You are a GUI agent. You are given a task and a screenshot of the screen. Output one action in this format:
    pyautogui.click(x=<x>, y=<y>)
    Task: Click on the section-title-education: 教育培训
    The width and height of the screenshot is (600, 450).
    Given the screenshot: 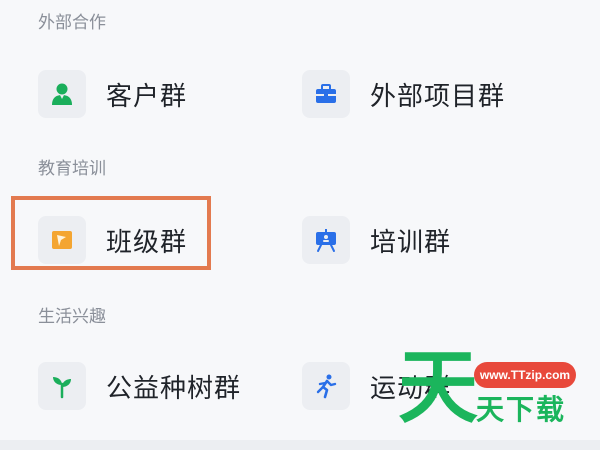 What is the action you would take?
    pyautogui.click(x=72, y=169)
    